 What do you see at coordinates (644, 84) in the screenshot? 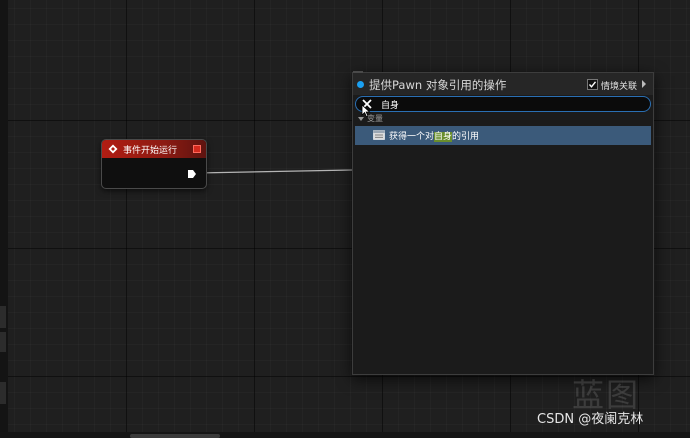
I see `expand-arrow-icon` at bounding box center [644, 84].